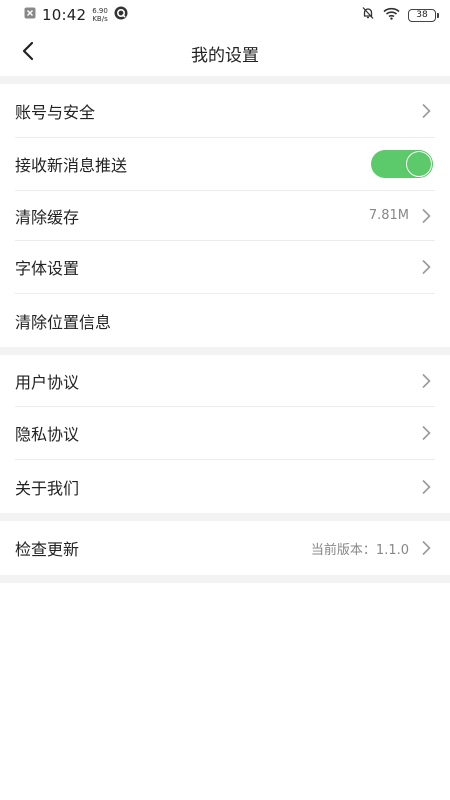  I want to click on row-message-push: 接收新消息推送, so click(225, 164).